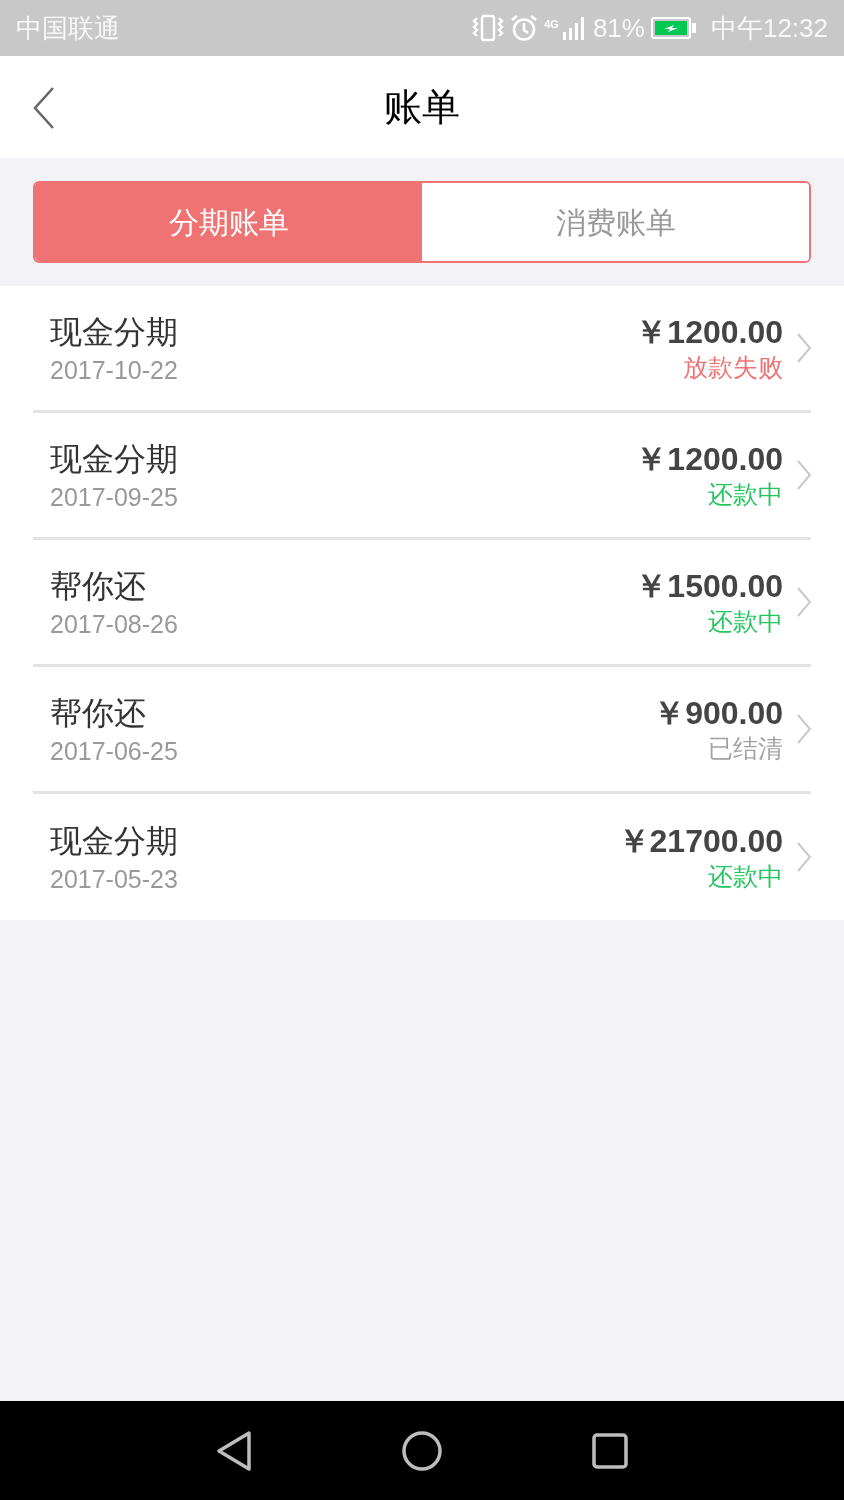  I want to click on bill-date: 2017-10-22, so click(114, 370).